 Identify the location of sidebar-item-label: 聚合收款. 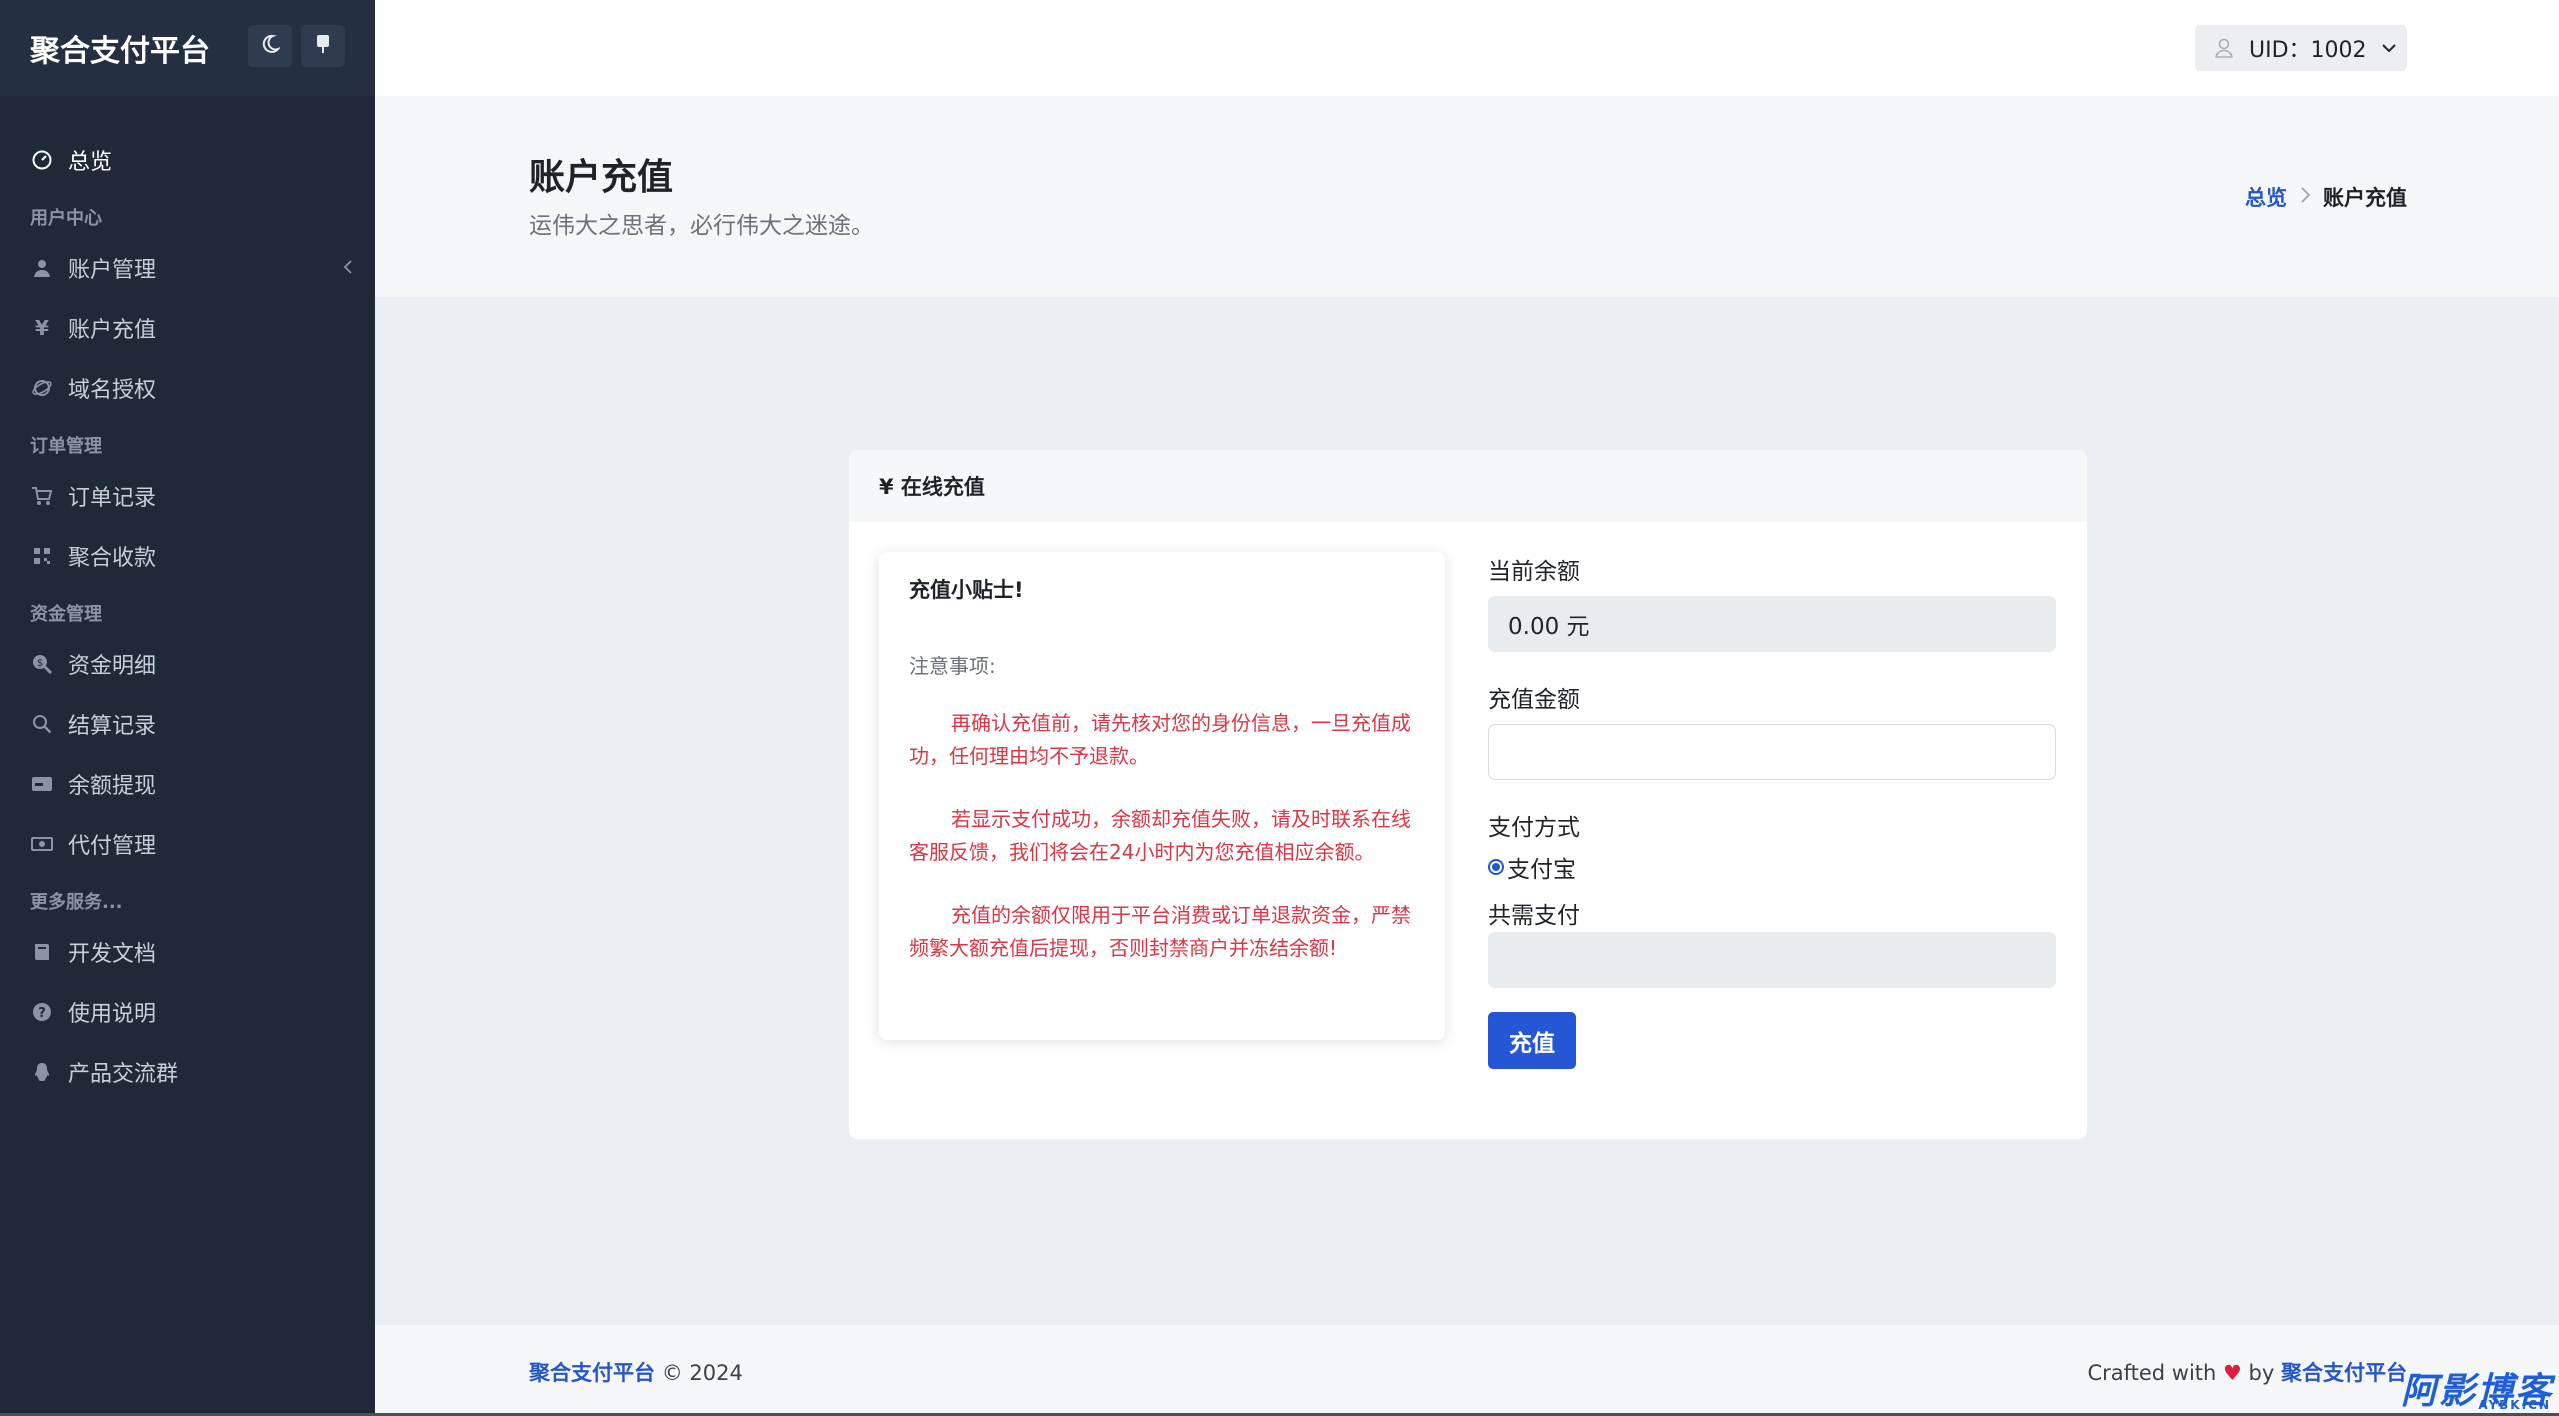
(112, 558).